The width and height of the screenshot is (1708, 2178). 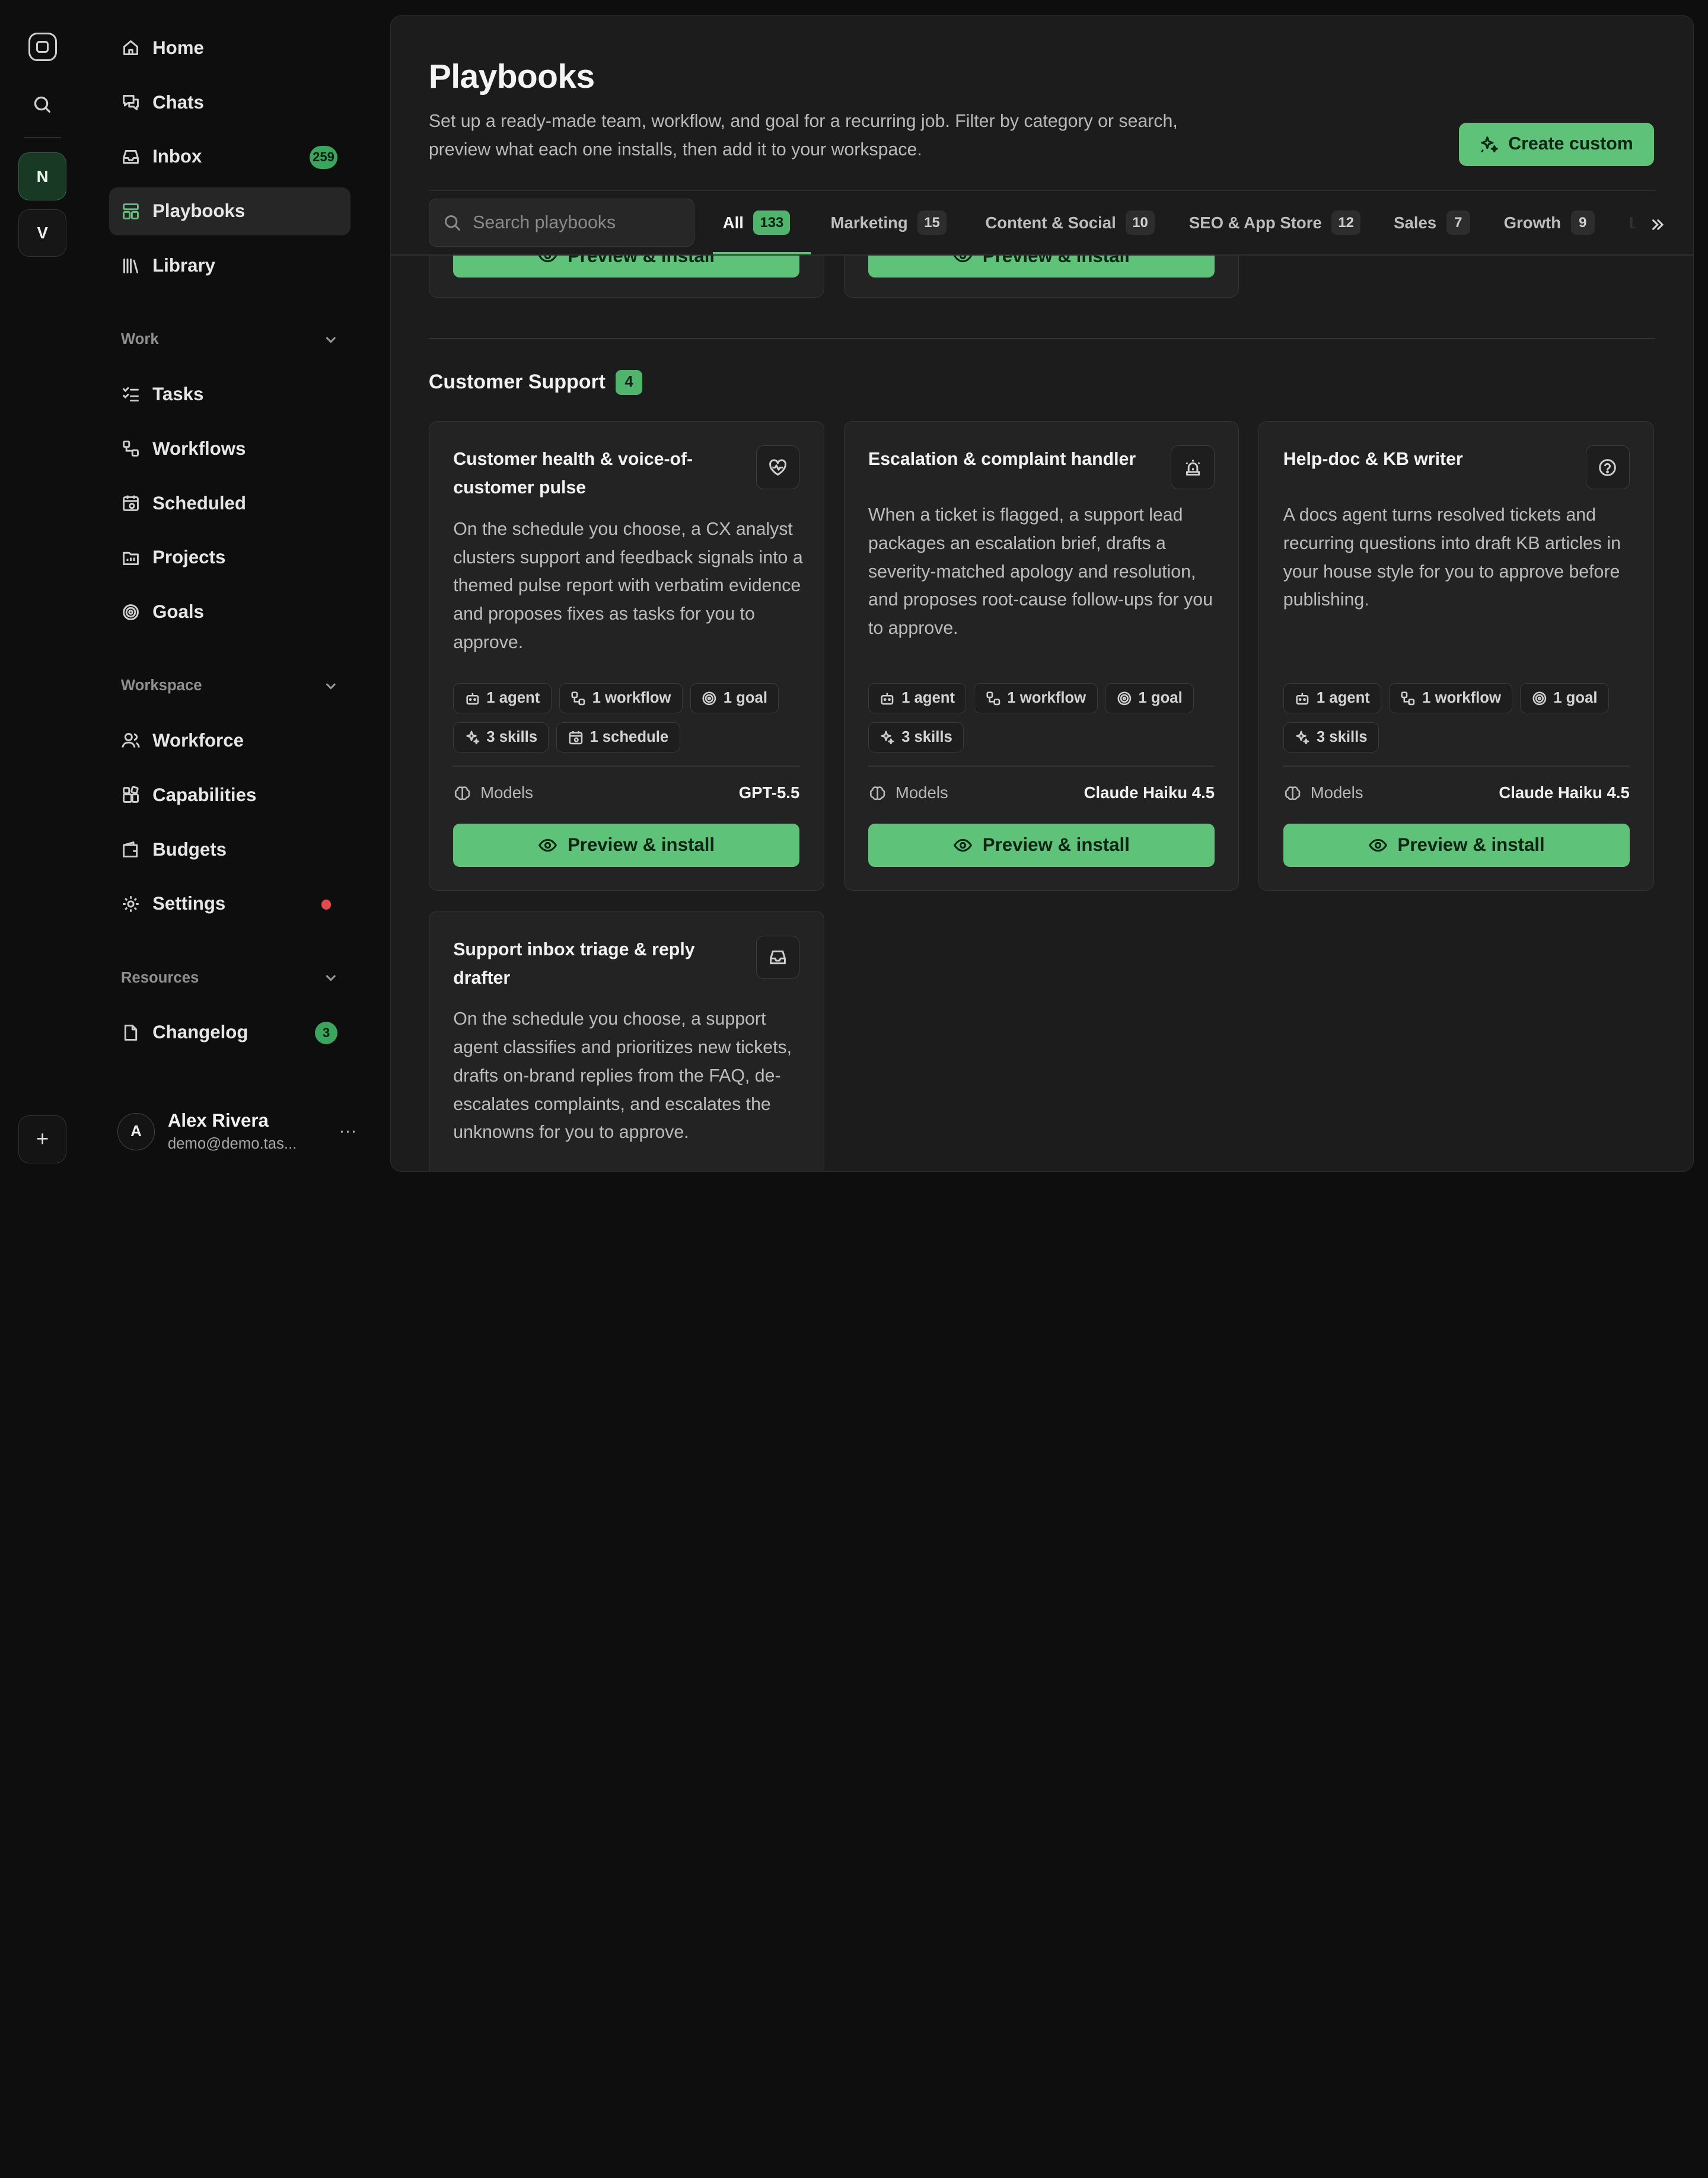 I want to click on sidebar-item-scheduled: Scheduled, so click(x=230, y=503).